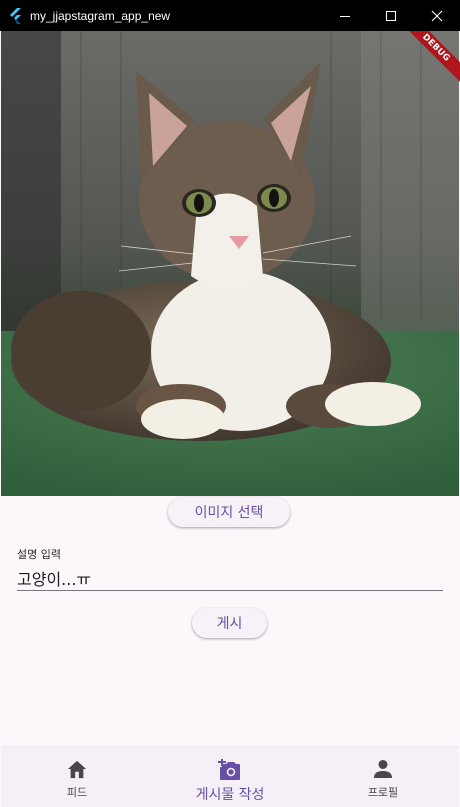 The width and height of the screenshot is (460, 807). I want to click on bottom-navigation-bar: 피드 게시물 작성 프로필, so click(230, 776).